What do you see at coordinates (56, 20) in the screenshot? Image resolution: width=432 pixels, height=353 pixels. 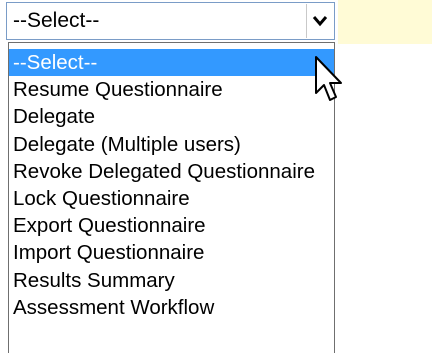 I see `select-current-value: --Select--` at bounding box center [56, 20].